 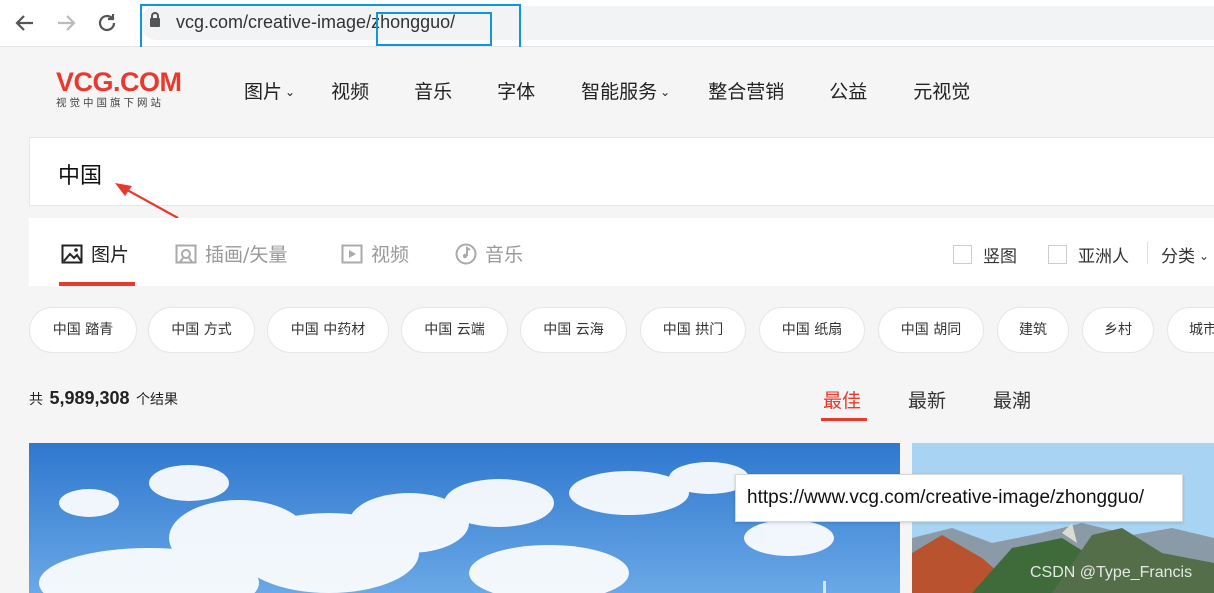 What do you see at coordinates (573, 330) in the screenshot?
I see `tag-chip: 中国 云海` at bounding box center [573, 330].